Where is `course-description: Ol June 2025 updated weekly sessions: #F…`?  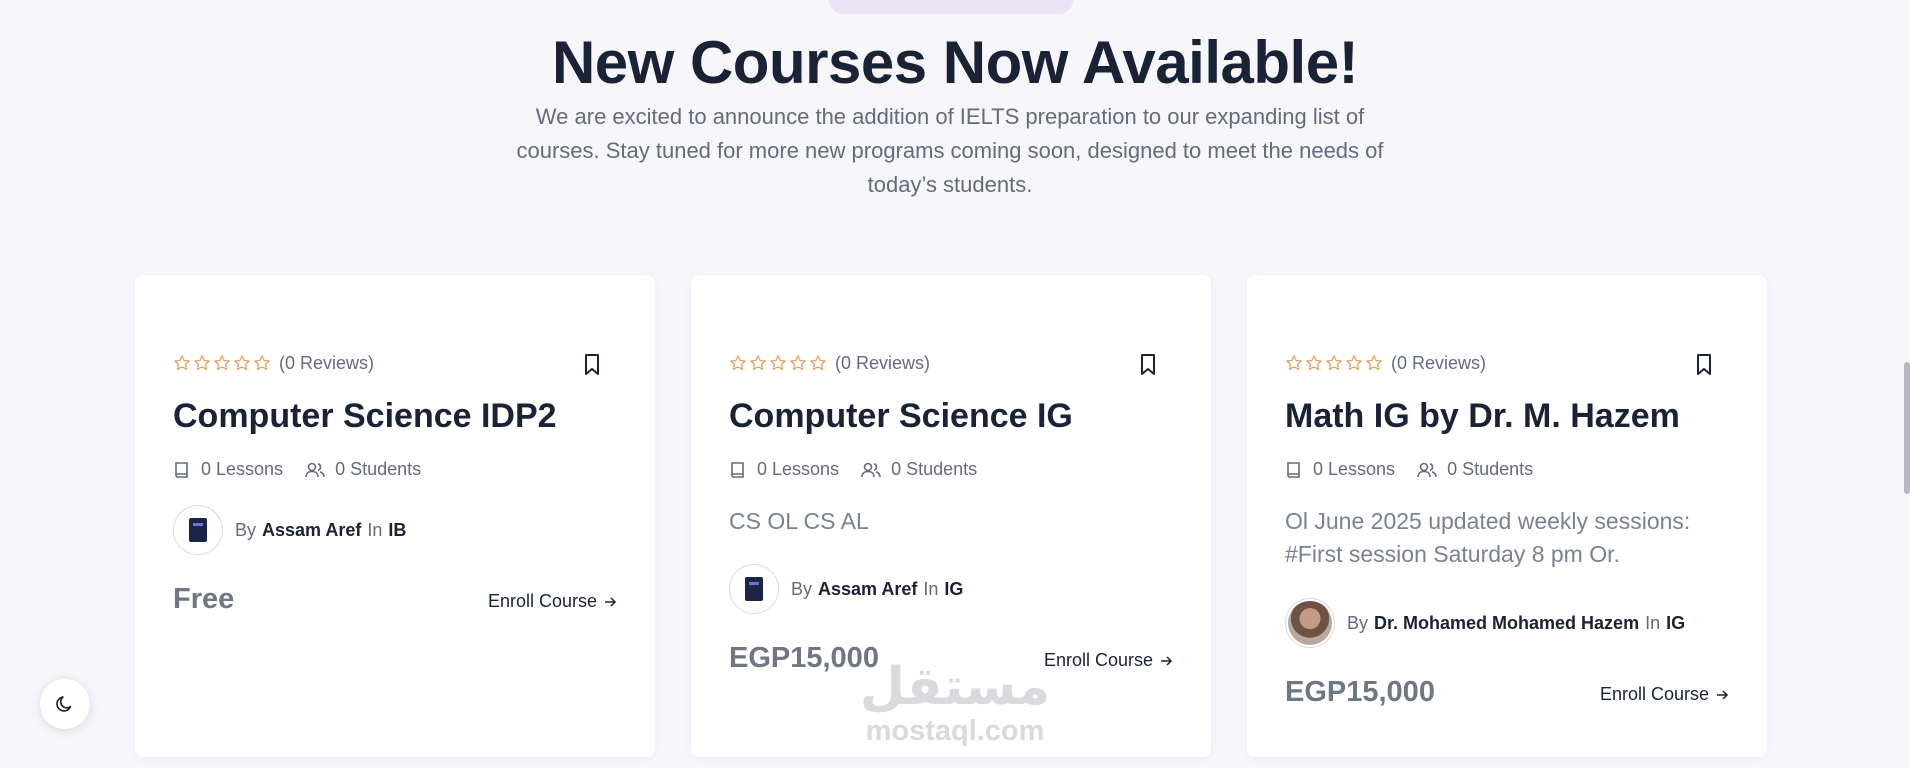 course-description: Ol June 2025 updated weekly sessions: #F… is located at coordinates (1488, 537).